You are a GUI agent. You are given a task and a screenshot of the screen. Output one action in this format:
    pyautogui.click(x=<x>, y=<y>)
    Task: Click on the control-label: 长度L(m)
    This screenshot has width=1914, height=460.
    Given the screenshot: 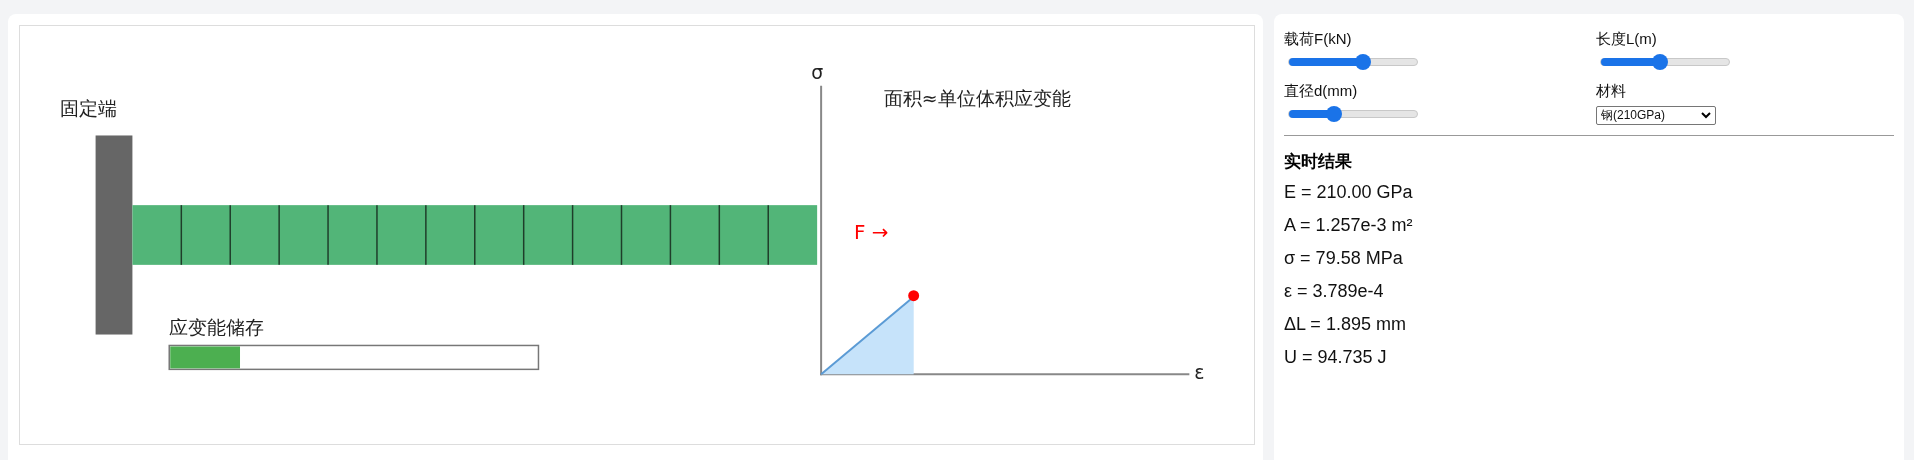 What is the action you would take?
    pyautogui.click(x=1627, y=39)
    